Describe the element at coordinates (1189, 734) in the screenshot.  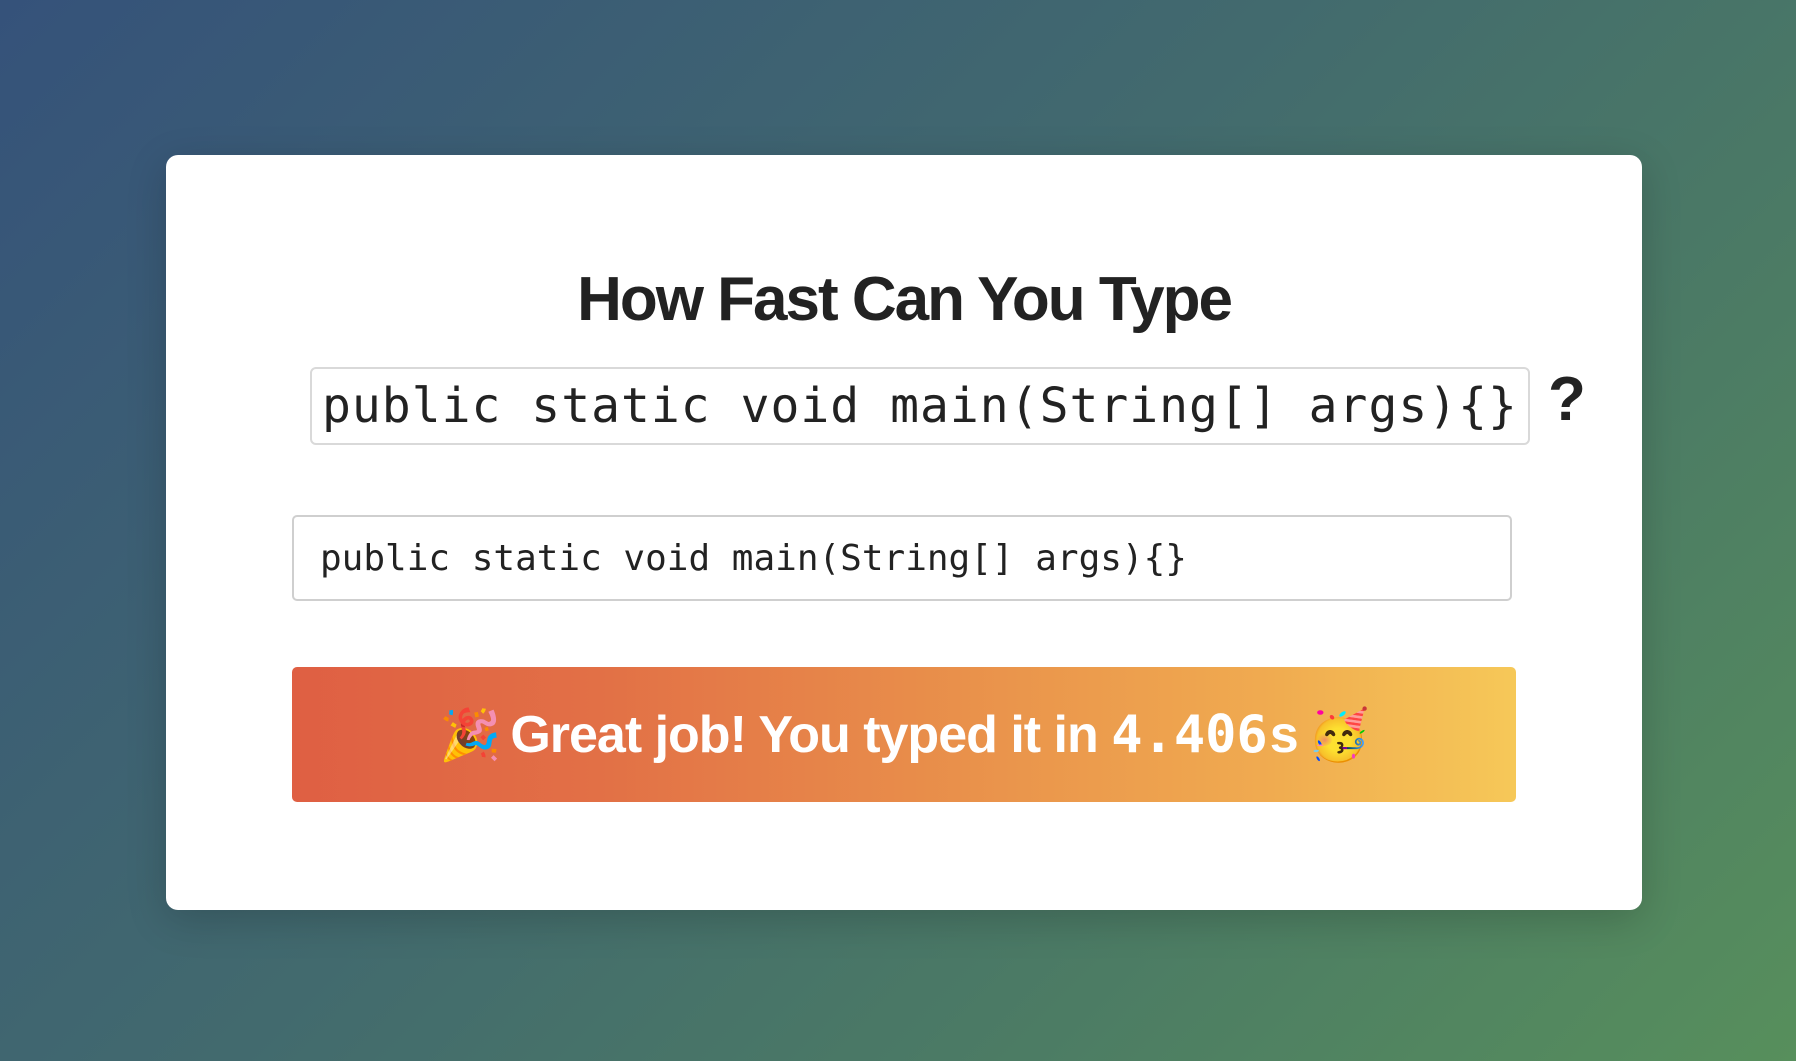
I see `result-time: 4.406` at that location.